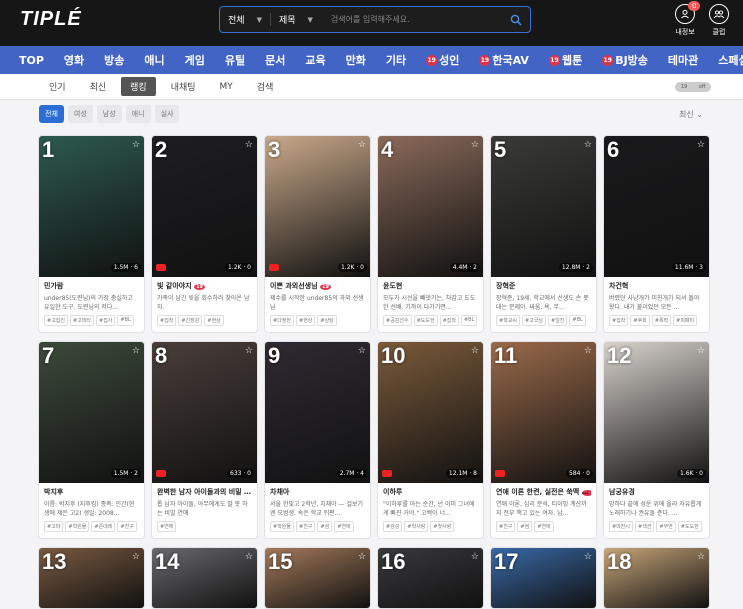 The image size is (743, 609). What do you see at coordinates (397, 320) in the screenshot?
I see `tag: #공감선수` at bounding box center [397, 320].